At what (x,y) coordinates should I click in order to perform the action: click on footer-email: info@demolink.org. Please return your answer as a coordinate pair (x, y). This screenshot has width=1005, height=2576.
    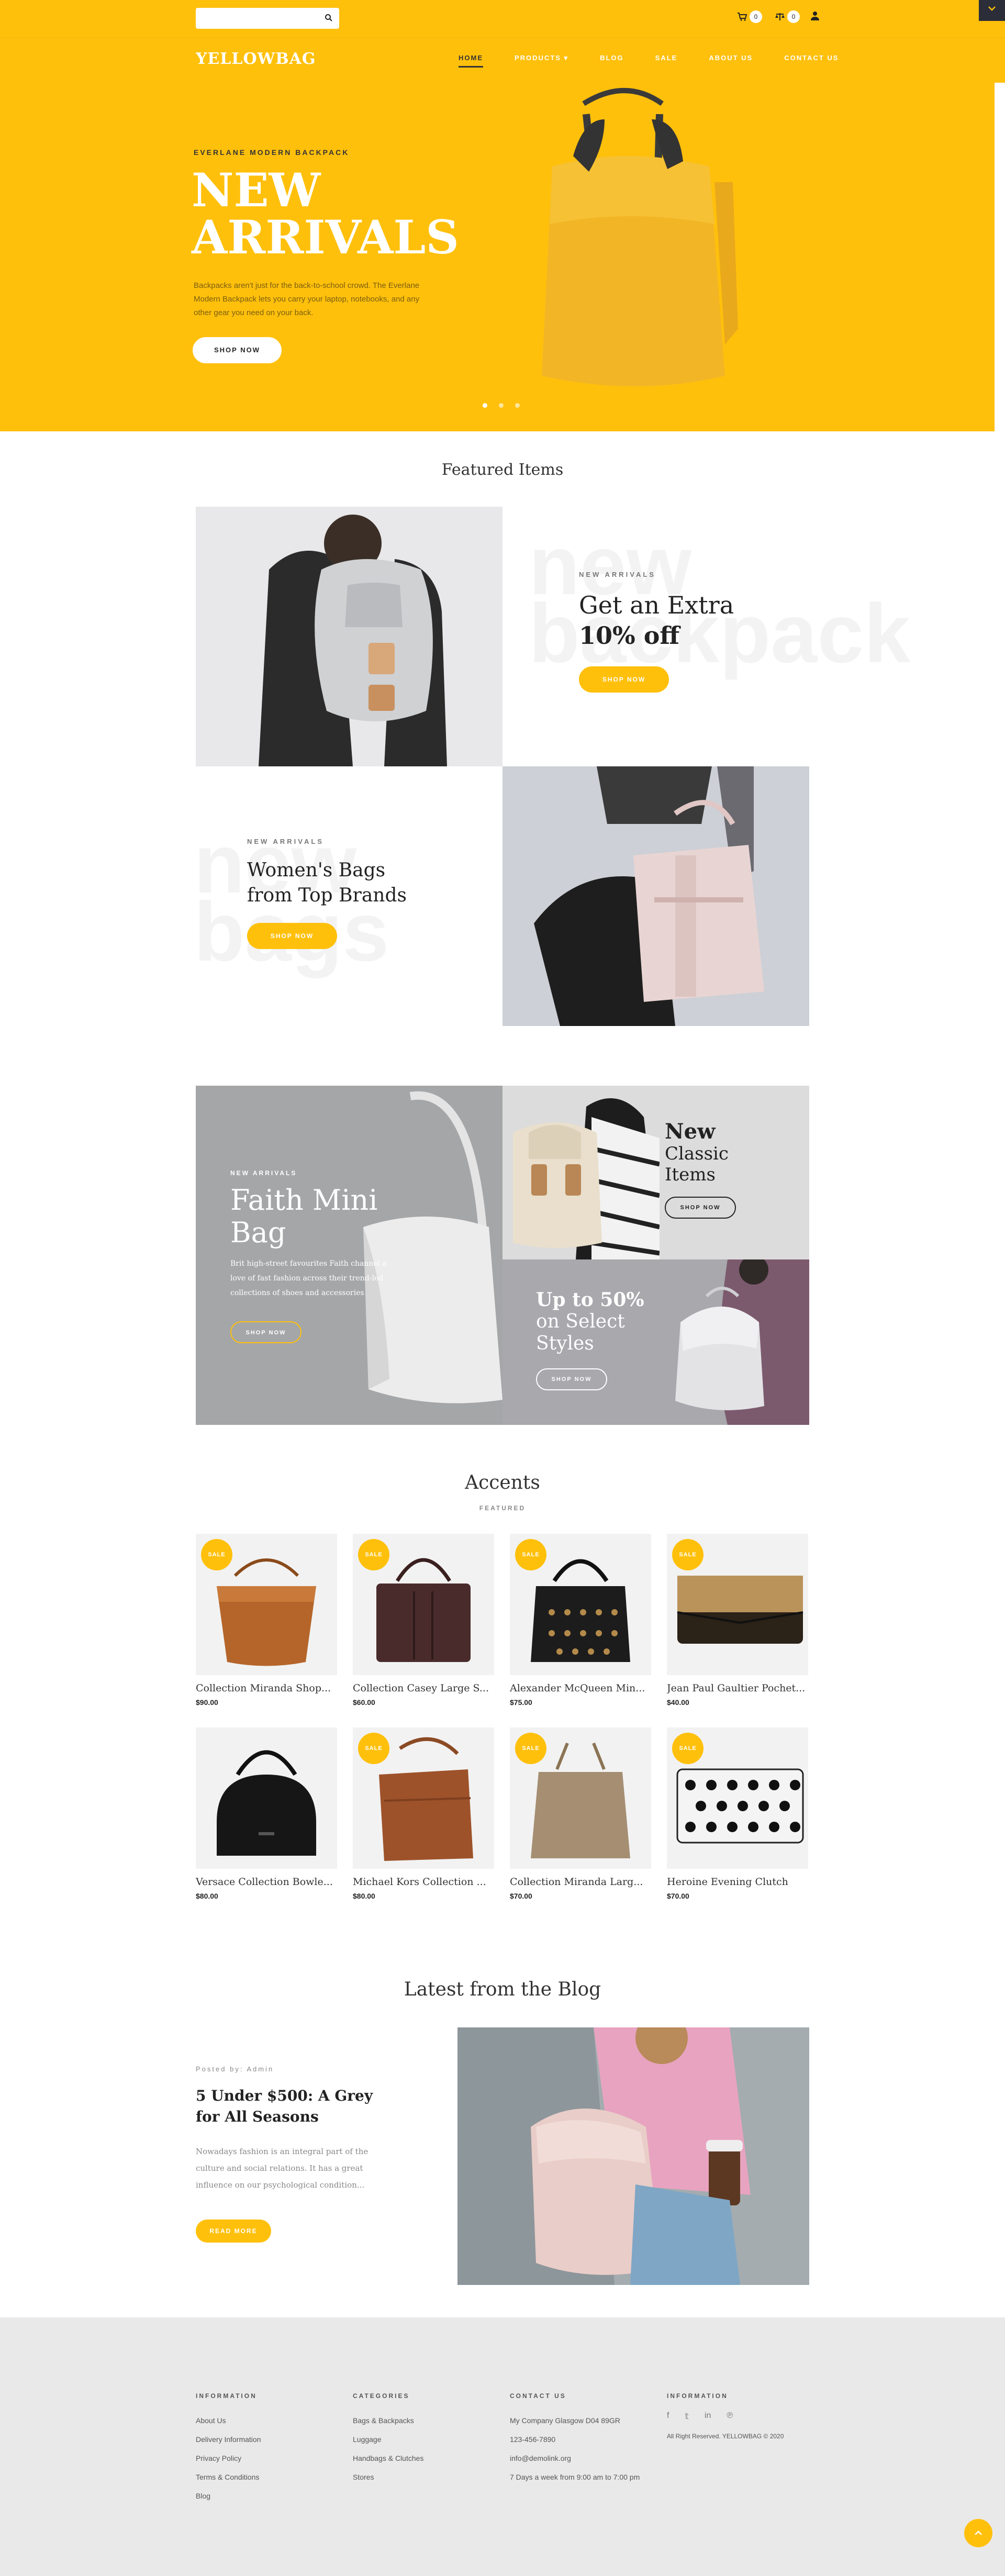
    Looking at the image, I should click on (575, 2458).